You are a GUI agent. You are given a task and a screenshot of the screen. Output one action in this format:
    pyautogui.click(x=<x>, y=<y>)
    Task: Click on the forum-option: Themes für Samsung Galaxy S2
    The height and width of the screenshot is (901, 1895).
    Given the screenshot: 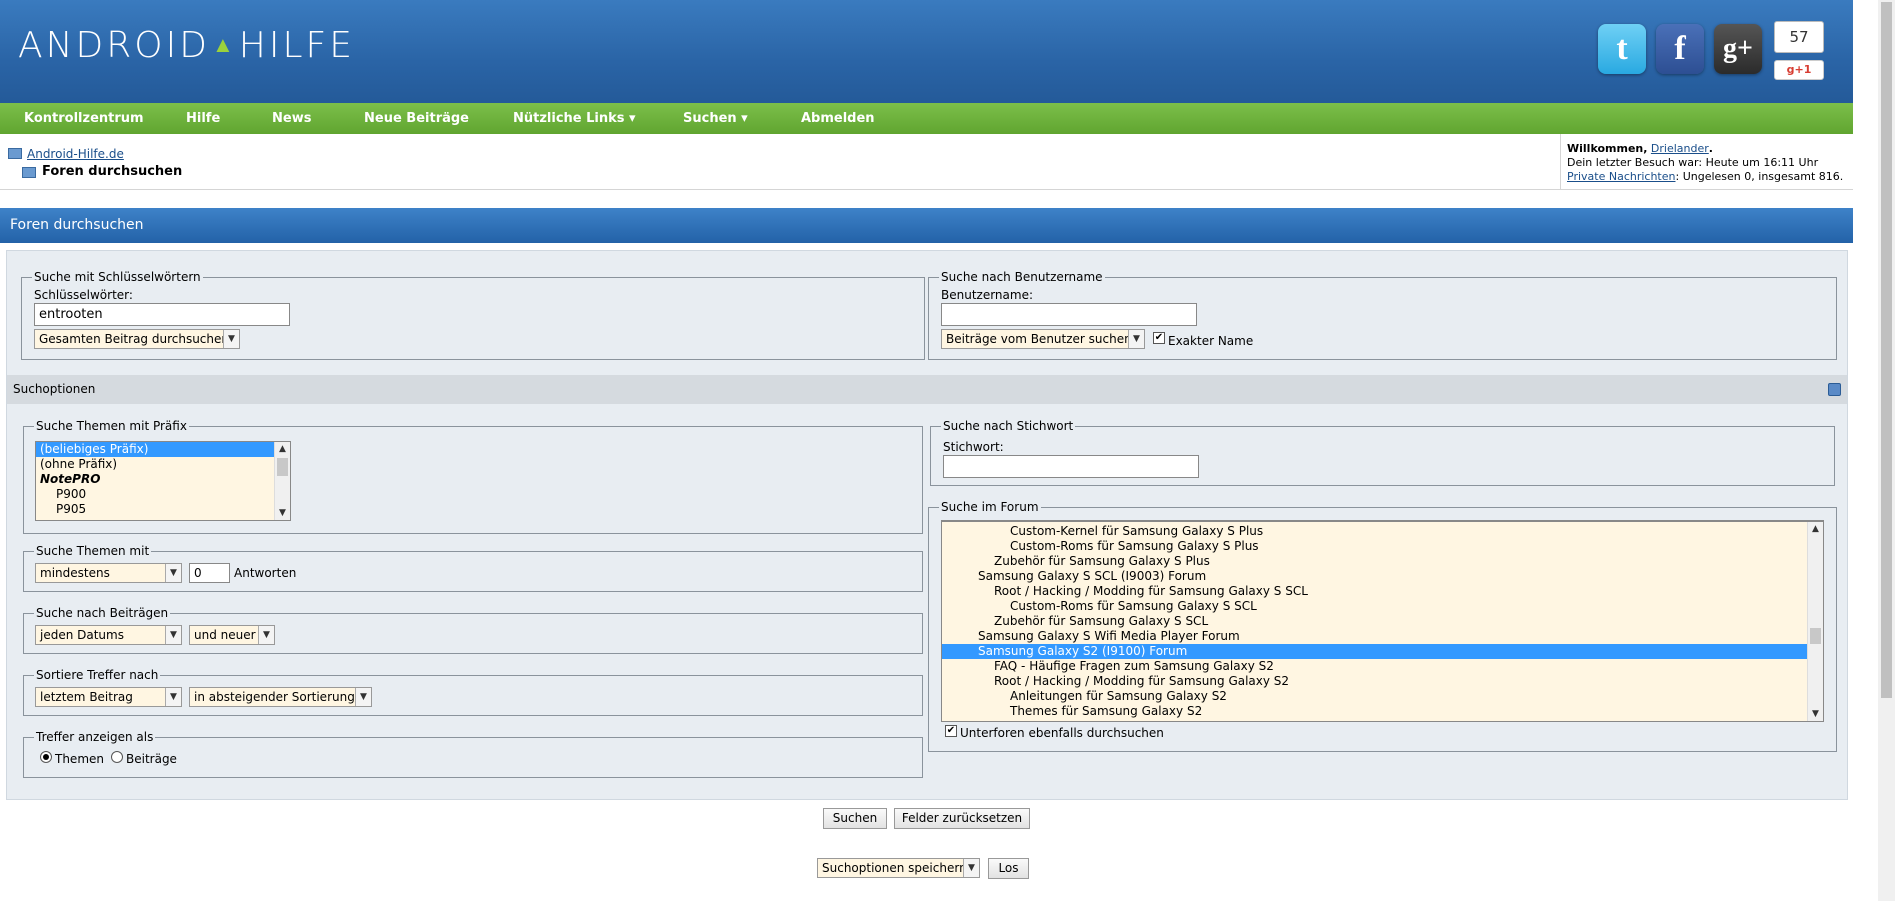 What is the action you would take?
    pyautogui.click(x=1382, y=711)
    